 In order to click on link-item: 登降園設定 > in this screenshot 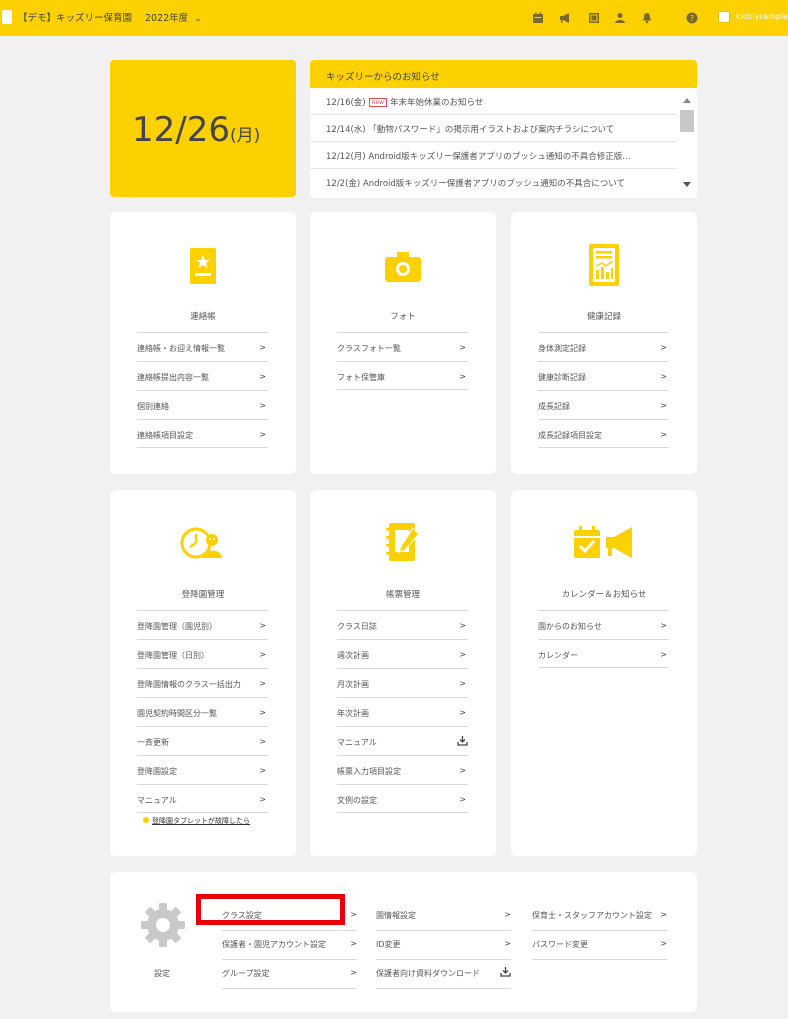, I will do `click(202, 769)`.